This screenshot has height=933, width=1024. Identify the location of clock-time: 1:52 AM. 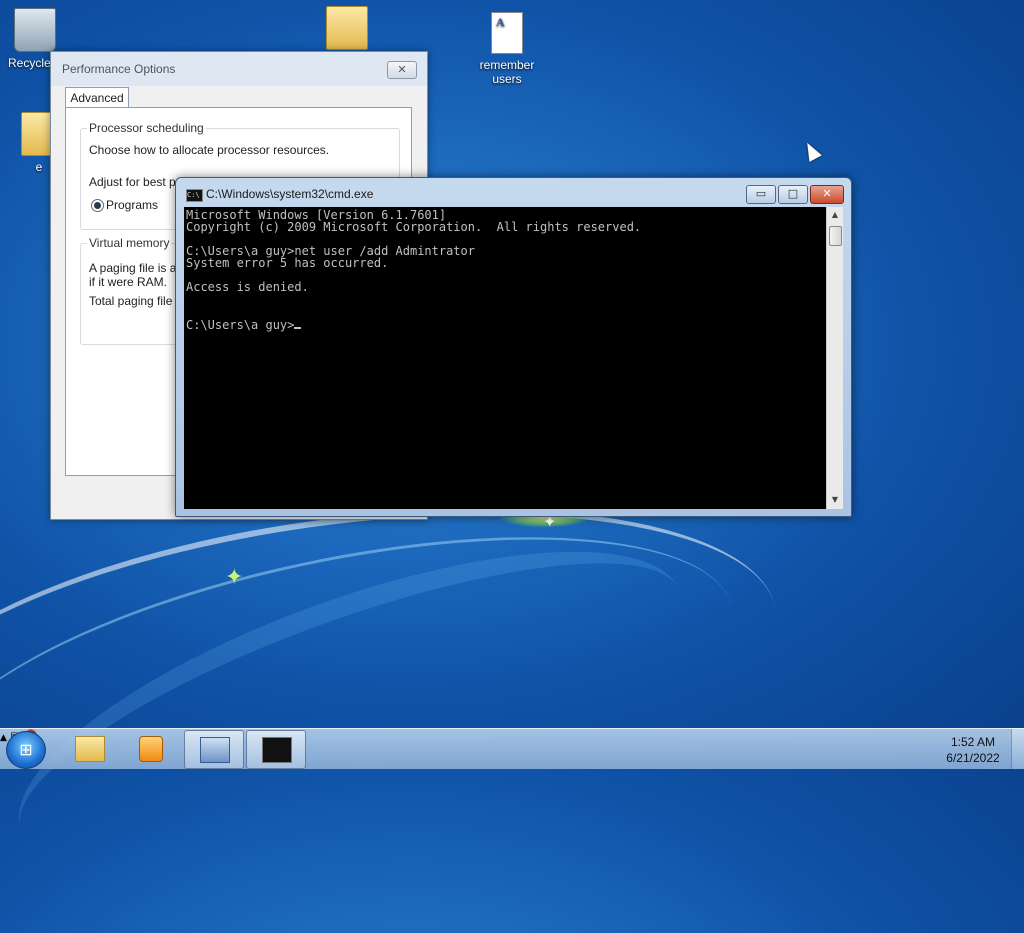
(973, 742).